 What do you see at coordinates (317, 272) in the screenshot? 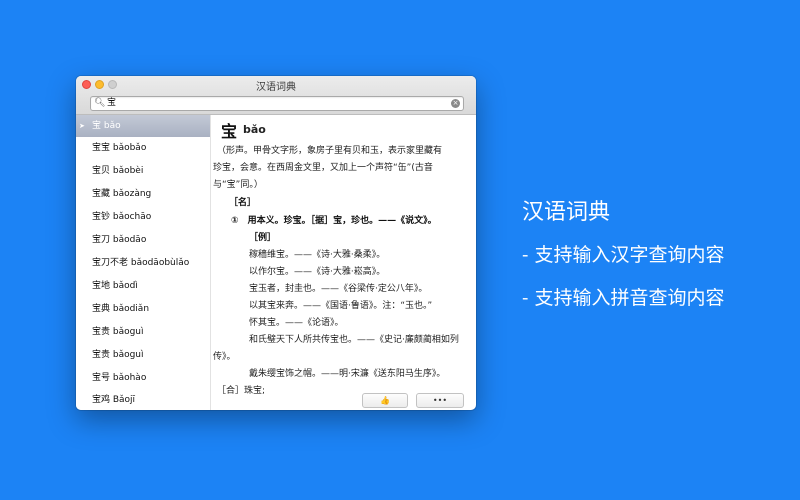
I see `example-line: 以作尔宝。——《诗·大雅·崧高》。` at bounding box center [317, 272].